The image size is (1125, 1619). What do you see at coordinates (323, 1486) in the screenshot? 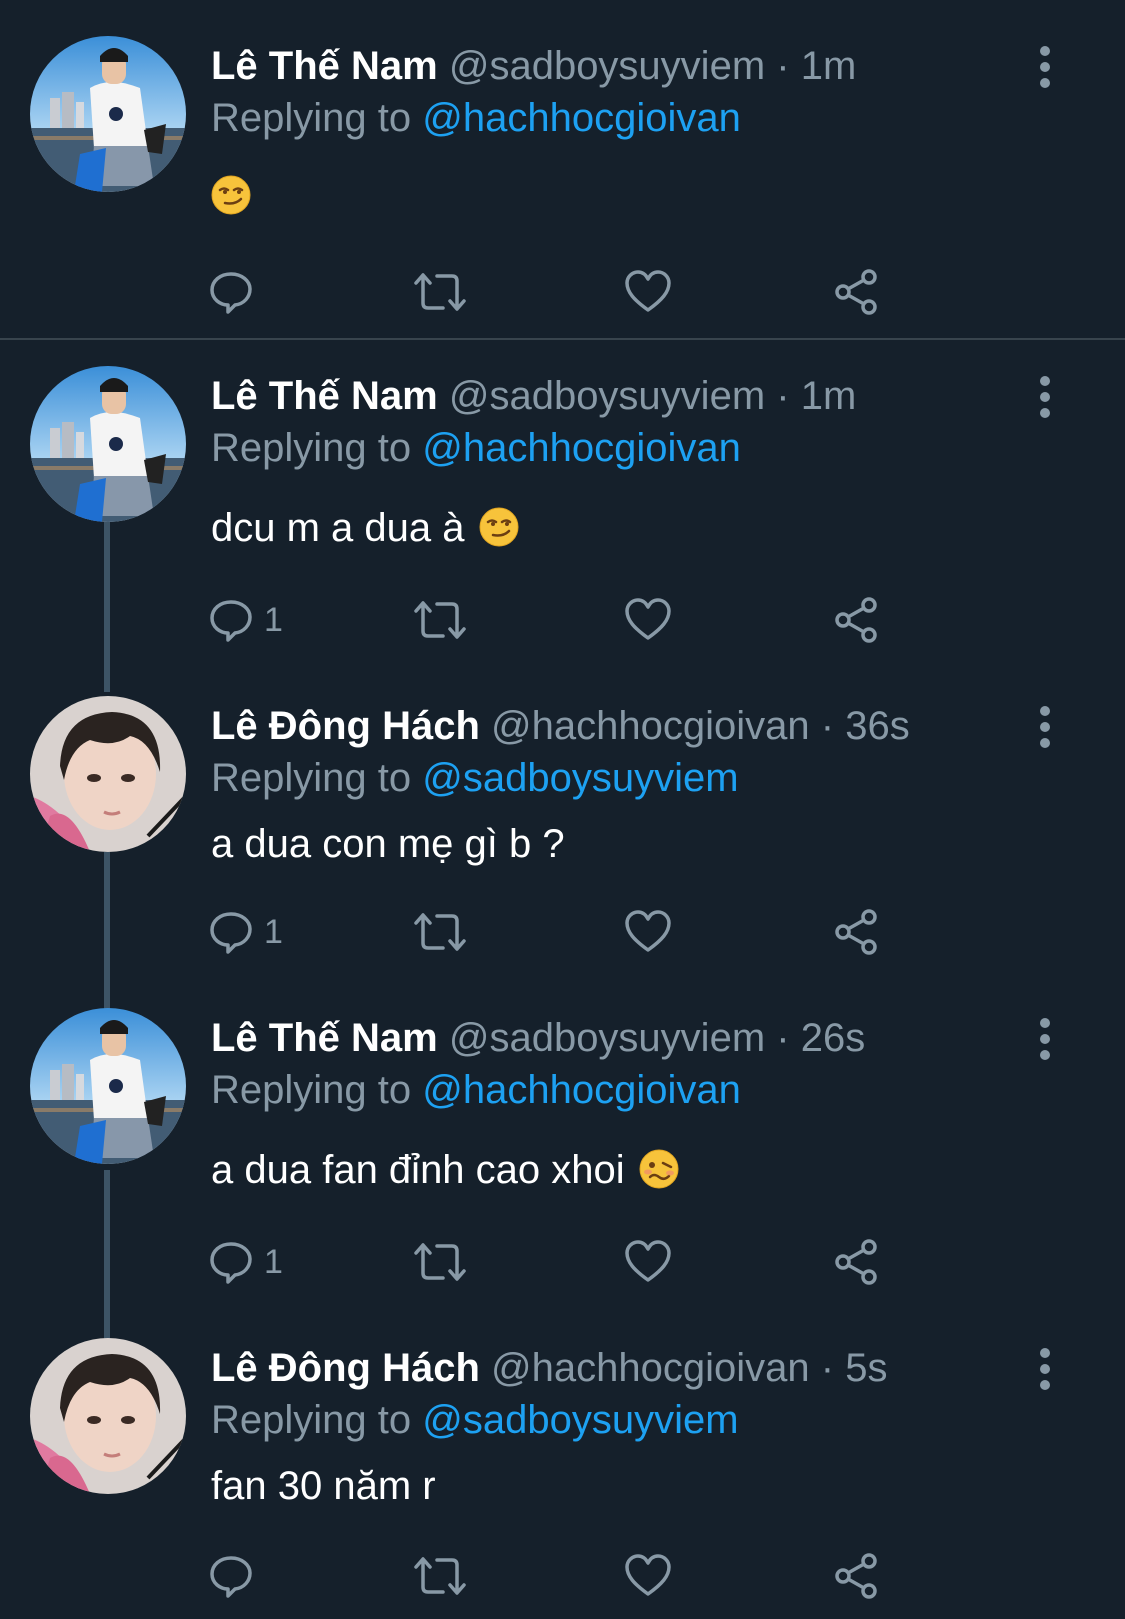
I see `tweet-text: fan 30 năm r` at bounding box center [323, 1486].